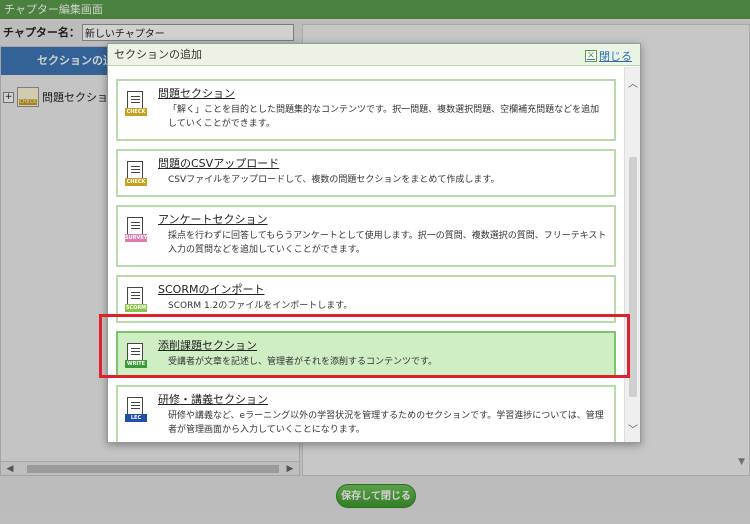 The width and height of the screenshot is (750, 524). I want to click on check-icon: CHECK, so click(136, 104).